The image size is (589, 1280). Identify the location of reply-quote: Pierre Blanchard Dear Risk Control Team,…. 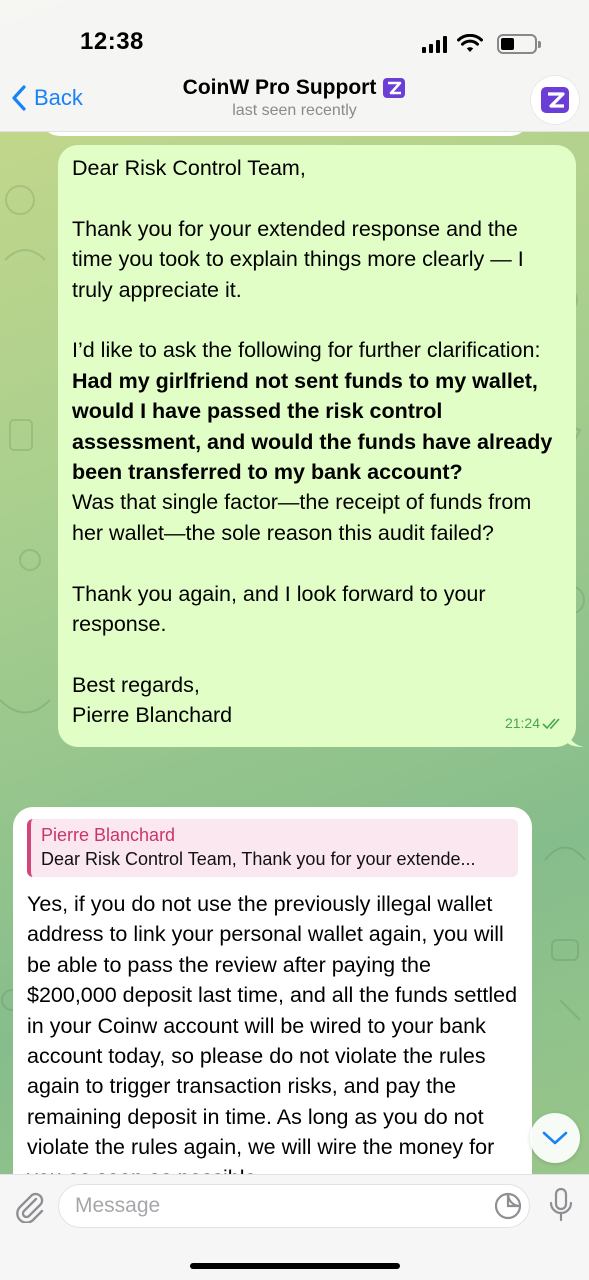
(272, 848).